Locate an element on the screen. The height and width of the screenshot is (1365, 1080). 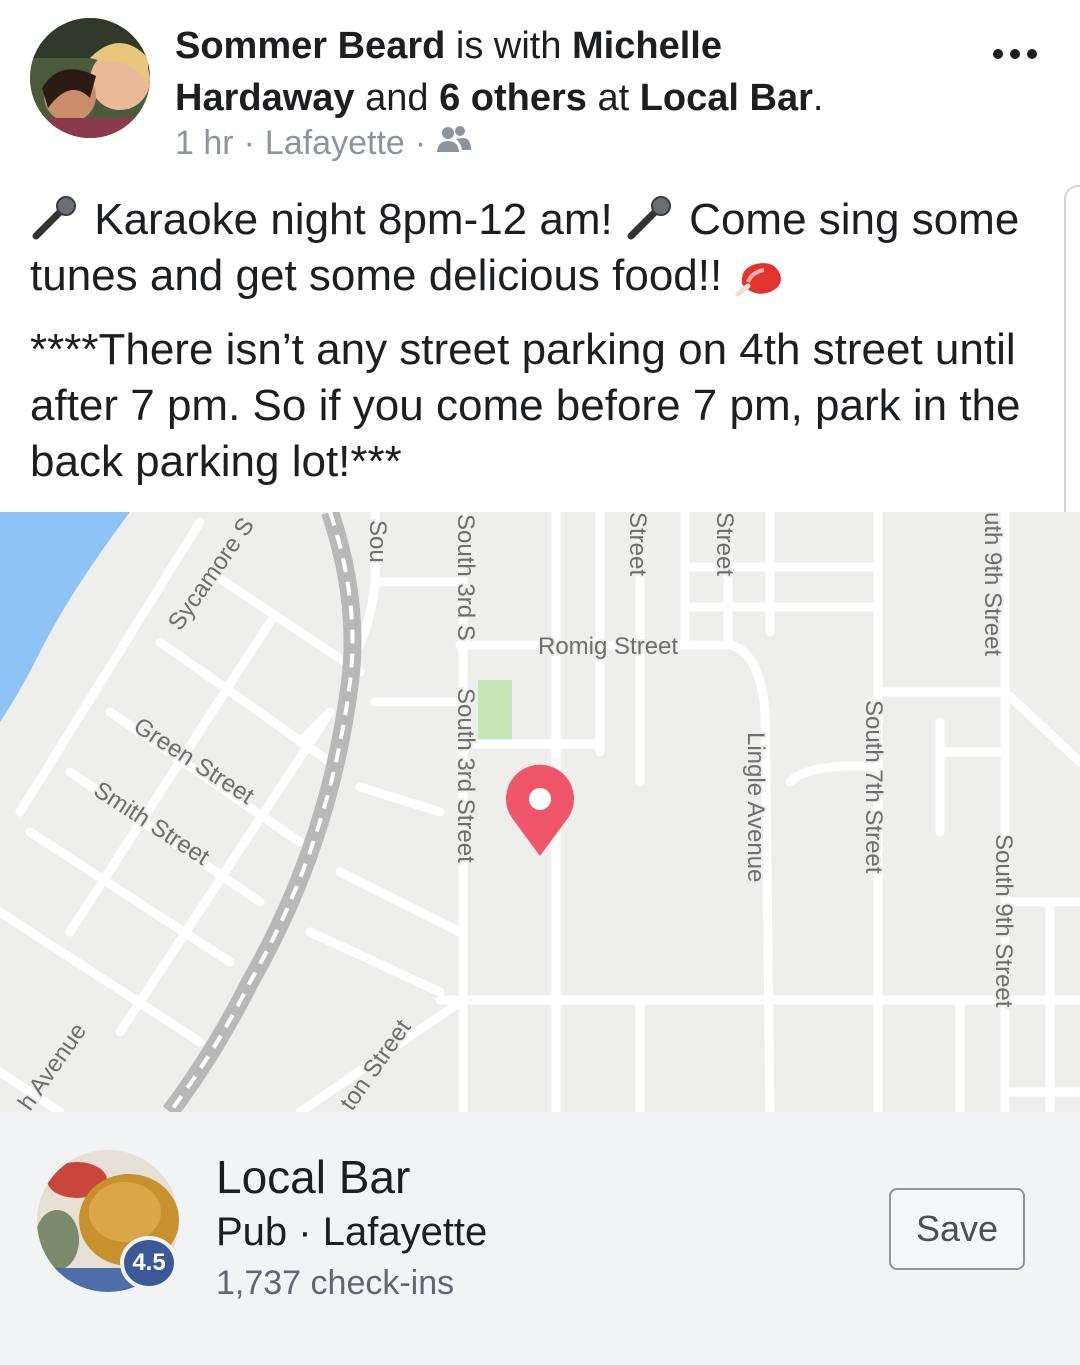
rating-badge: 4.5 is located at coordinates (149, 1263).